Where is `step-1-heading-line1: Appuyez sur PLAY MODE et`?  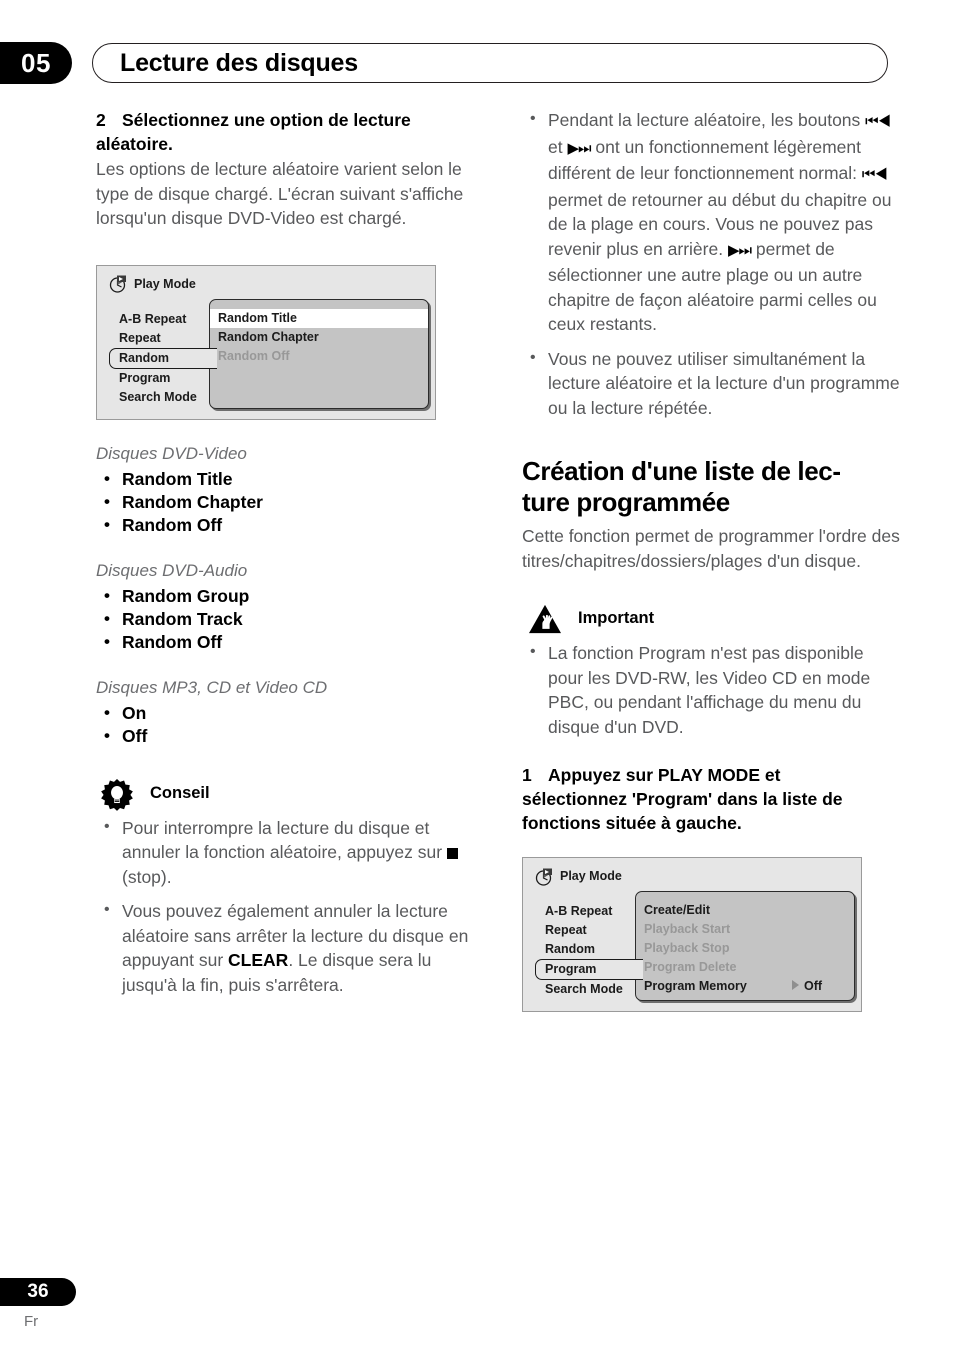
step-1-heading-line1: Appuyez sur PLAY MODE et is located at coordinates (664, 775).